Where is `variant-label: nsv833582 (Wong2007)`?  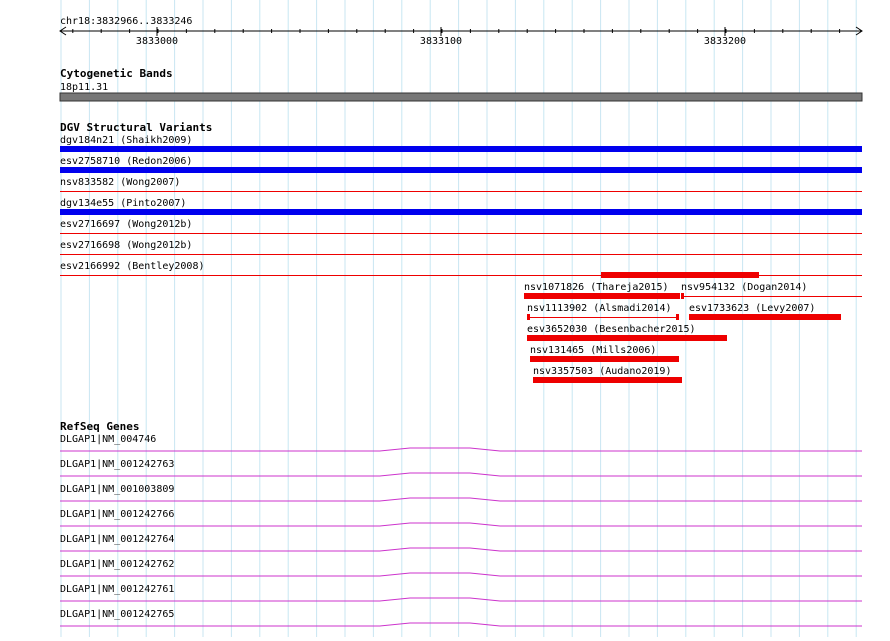 variant-label: nsv833582 (Wong2007) is located at coordinates (120, 182).